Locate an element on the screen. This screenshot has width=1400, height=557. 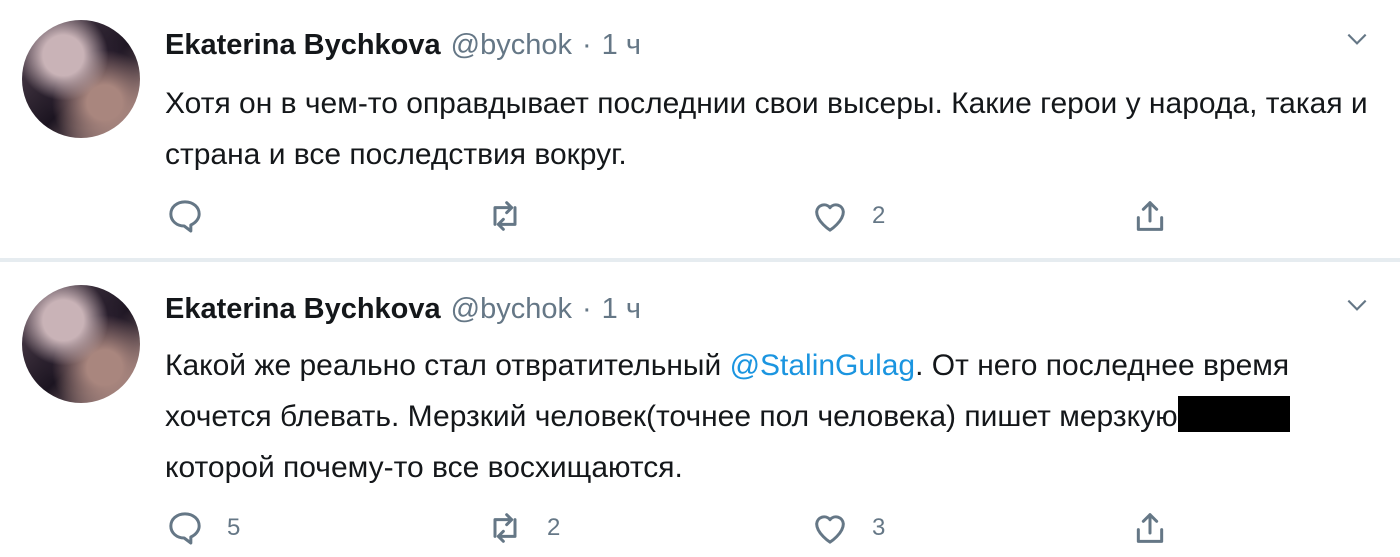
like-button: 3 is located at coordinates (847, 528).